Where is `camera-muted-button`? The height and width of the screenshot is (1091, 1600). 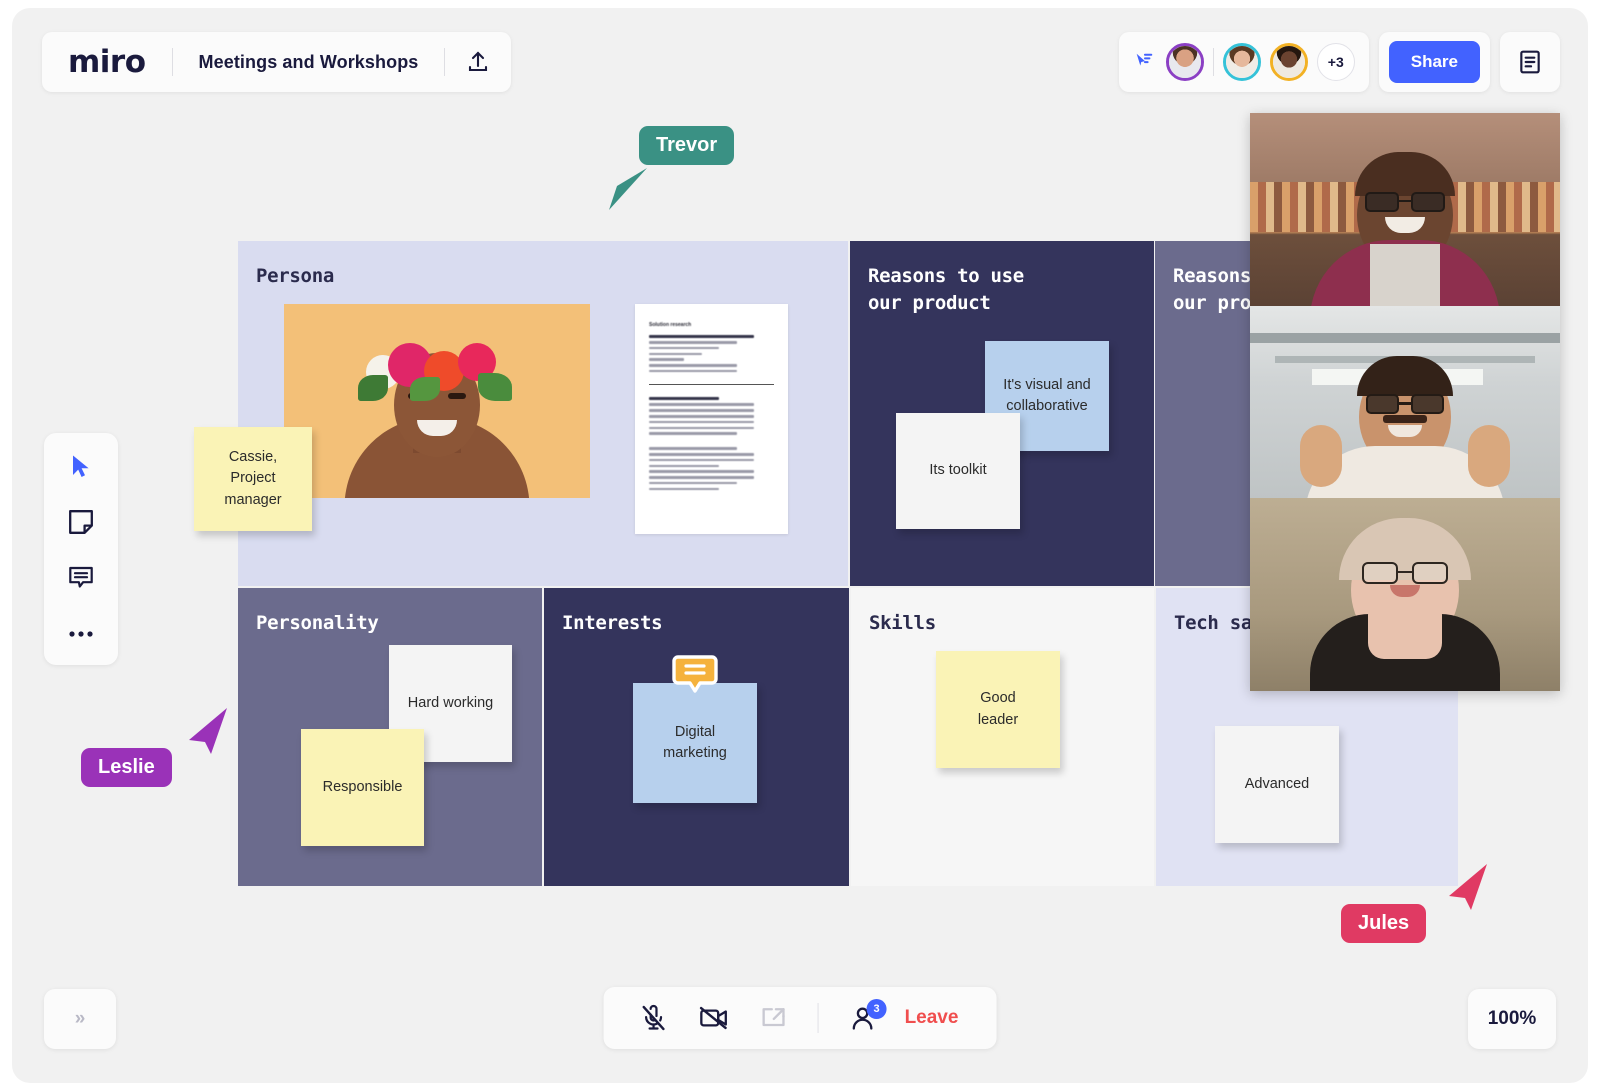
camera-muted-button is located at coordinates (714, 1018).